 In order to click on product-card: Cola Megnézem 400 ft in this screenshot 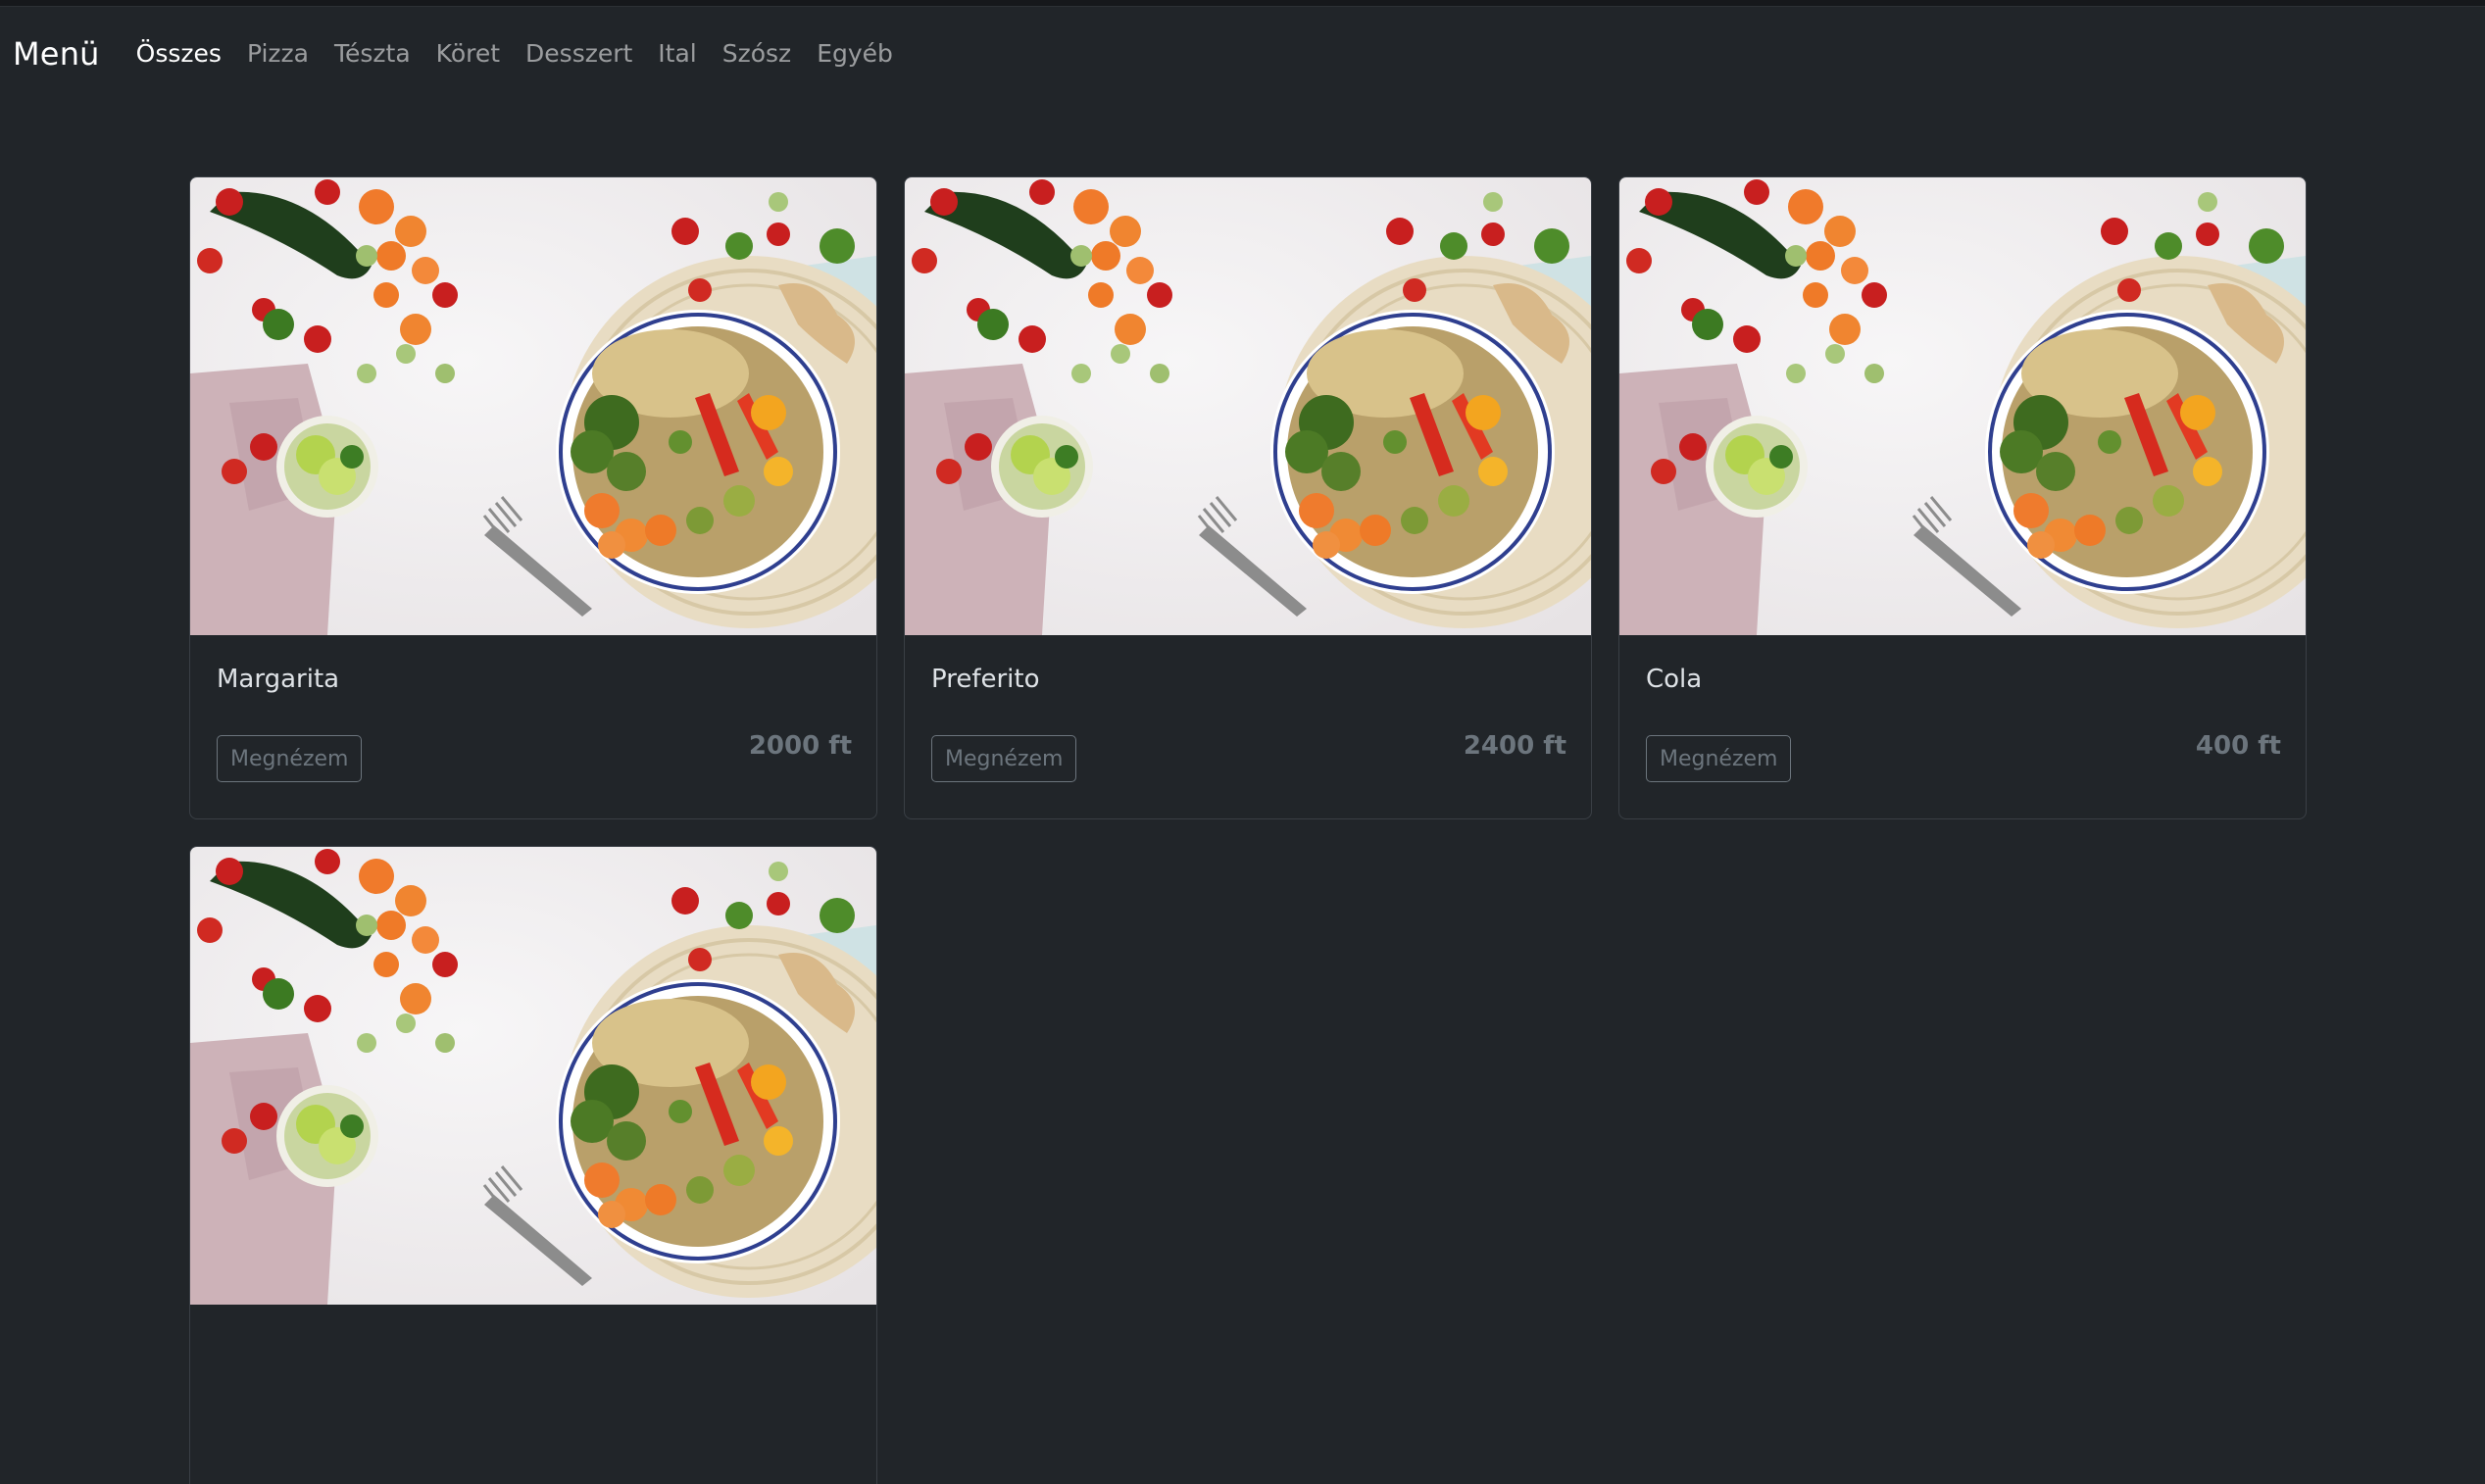, I will do `click(1962, 498)`.